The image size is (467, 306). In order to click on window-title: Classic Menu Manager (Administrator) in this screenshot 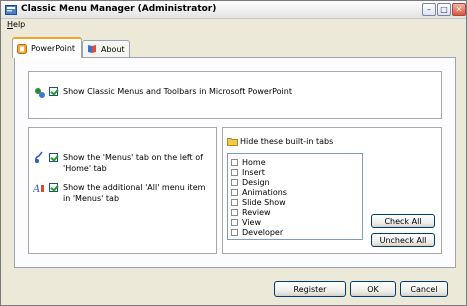, I will do `click(119, 9)`.